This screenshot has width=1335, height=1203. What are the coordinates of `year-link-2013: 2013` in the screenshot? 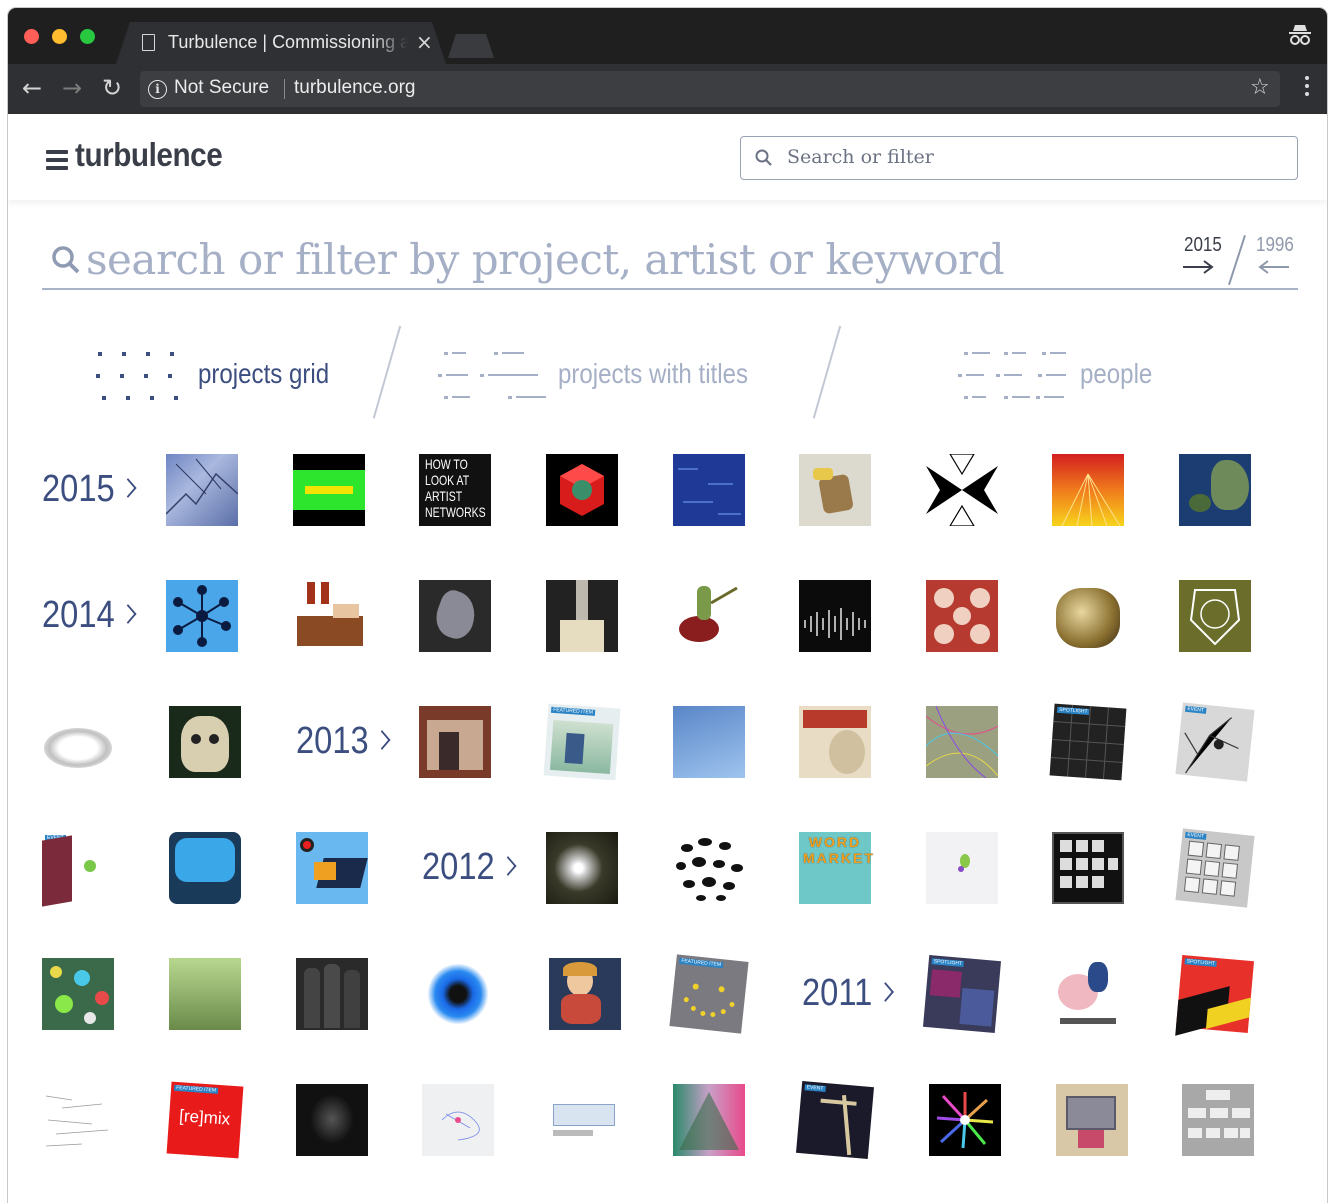 It's located at (343, 741).